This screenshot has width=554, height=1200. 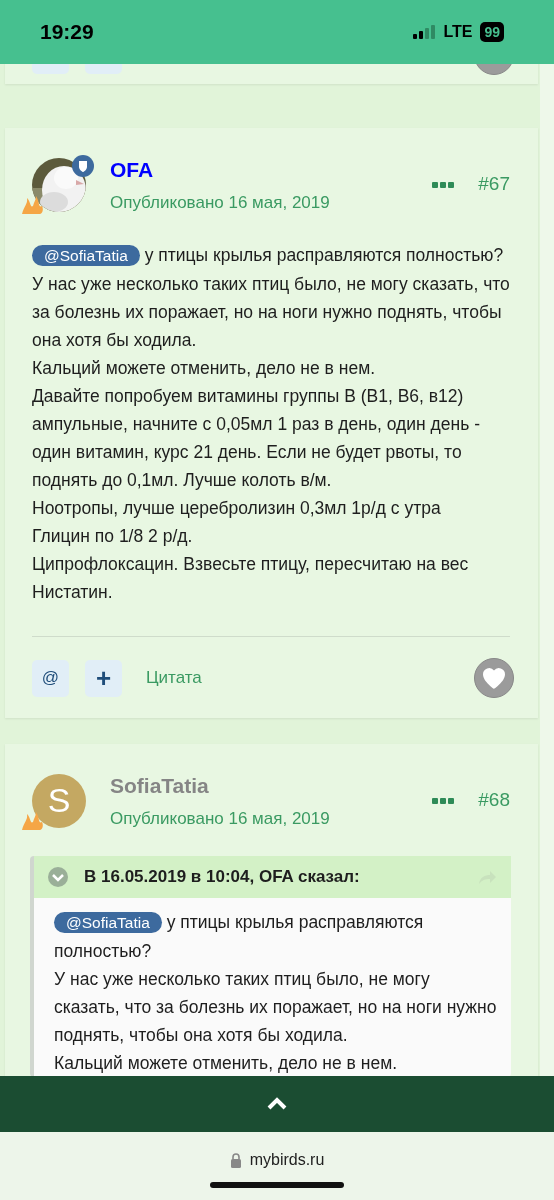 What do you see at coordinates (50, 678) in the screenshot?
I see `mention-button: @` at bounding box center [50, 678].